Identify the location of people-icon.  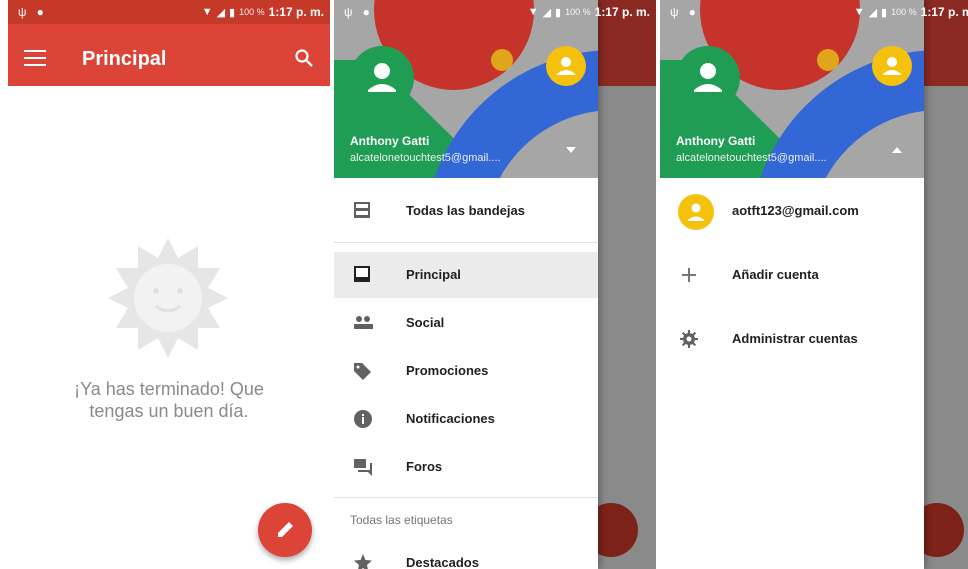
(363, 322).